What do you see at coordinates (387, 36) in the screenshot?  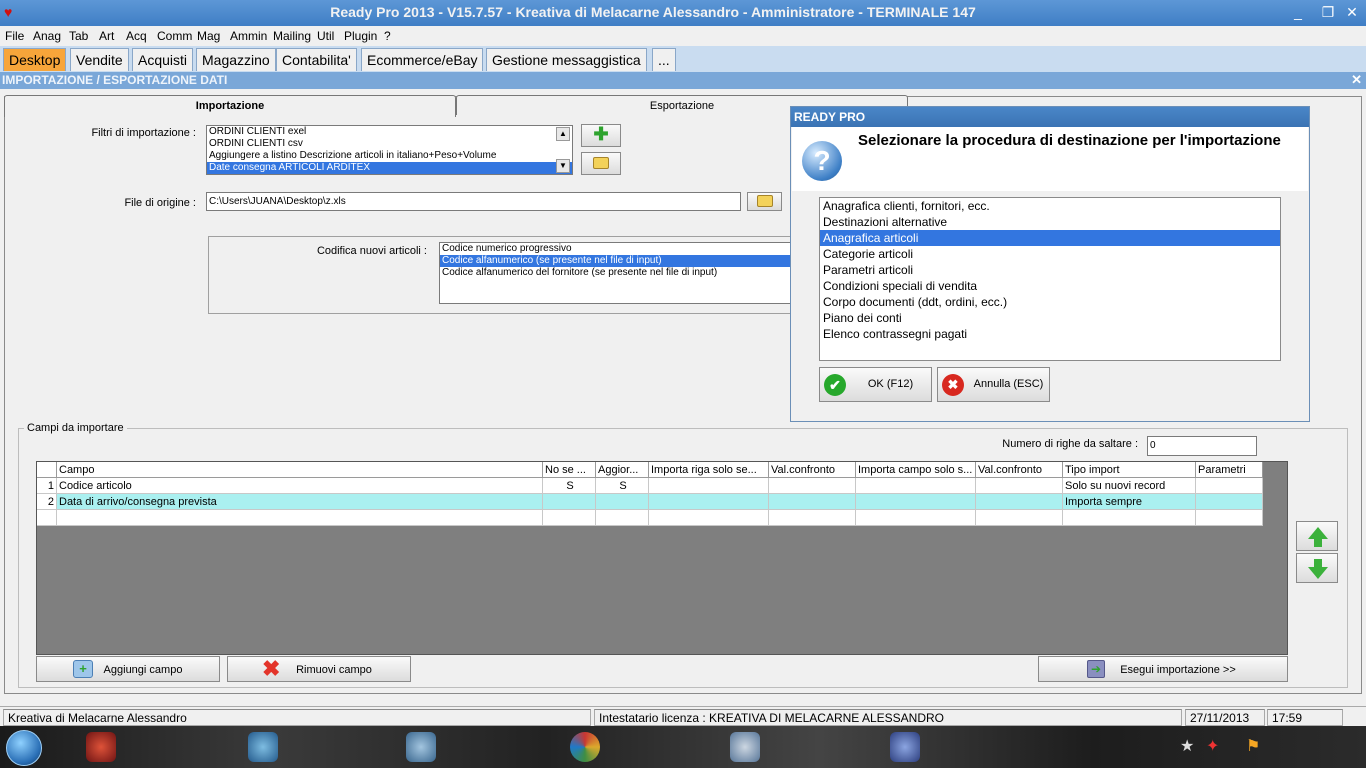 I see `menu-help: ?` at bounding box center [387, 36].